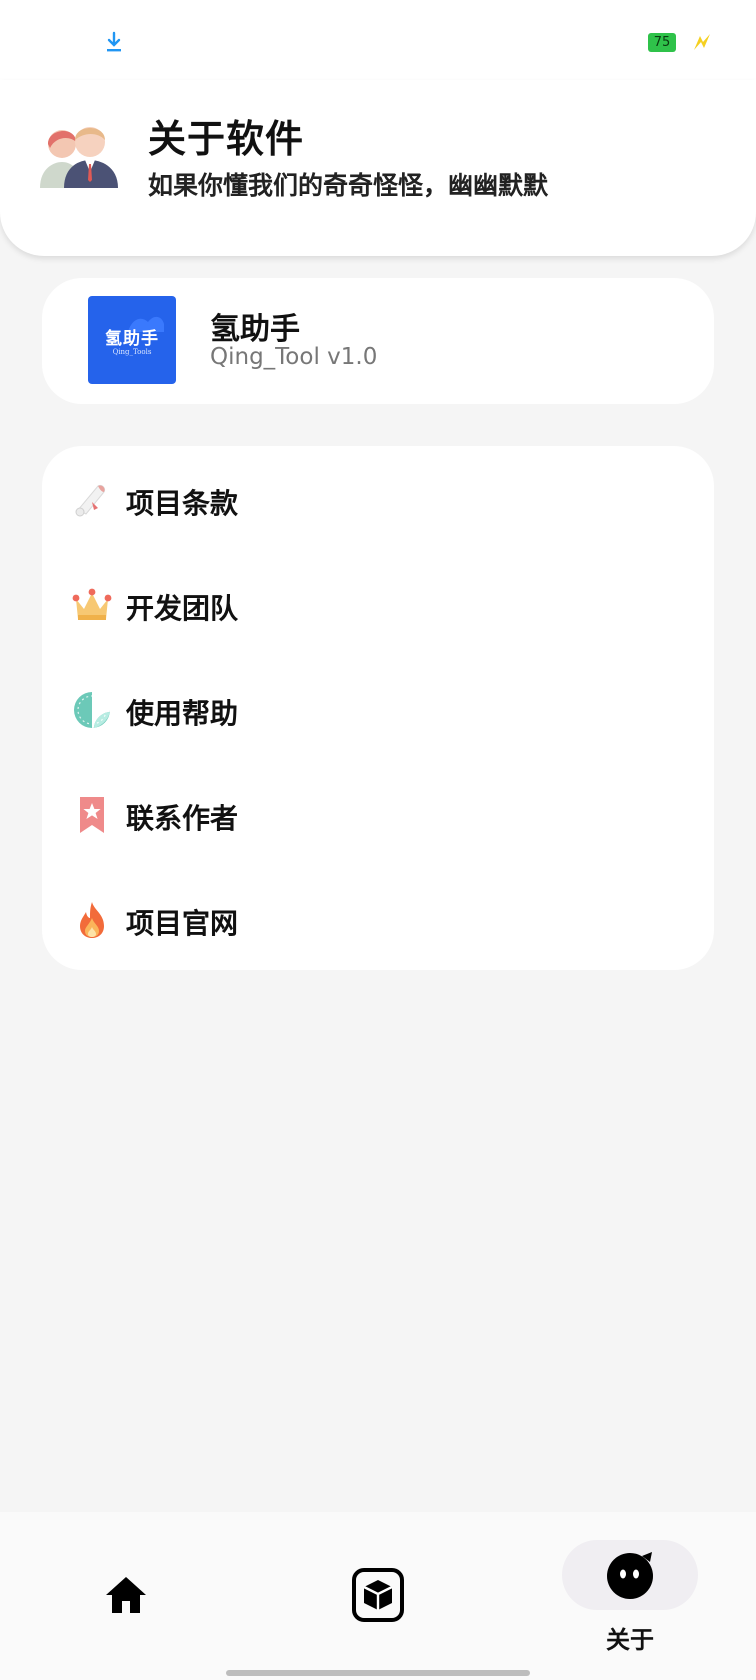  Describe the element at coordinates (255, 329) in the screenshot. I see `app-name: 氢助手` at that location.